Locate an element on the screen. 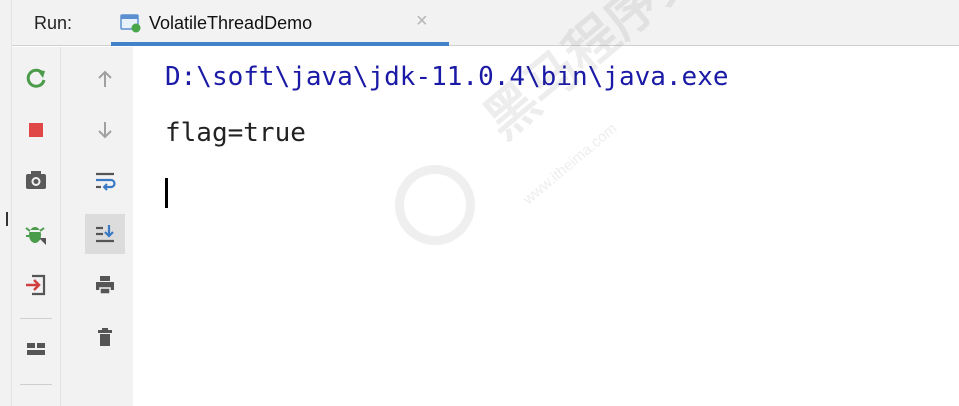 This screenshot has width=959, height=406. tab-volatile-thread-demo: VolatileThreadDemo × is located at coordinates (280, 23).